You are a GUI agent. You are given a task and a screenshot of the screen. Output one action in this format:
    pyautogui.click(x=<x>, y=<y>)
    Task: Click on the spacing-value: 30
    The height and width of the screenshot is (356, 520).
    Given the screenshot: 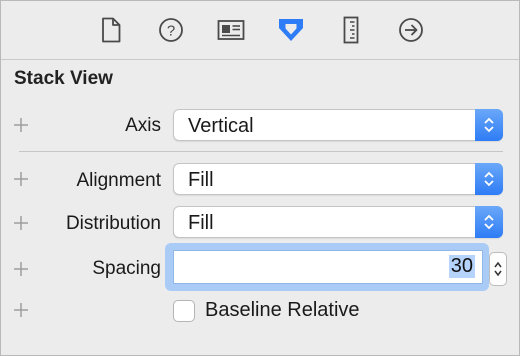 What is the action you would take?
    pyautogui.click(x=461, y=266)
    